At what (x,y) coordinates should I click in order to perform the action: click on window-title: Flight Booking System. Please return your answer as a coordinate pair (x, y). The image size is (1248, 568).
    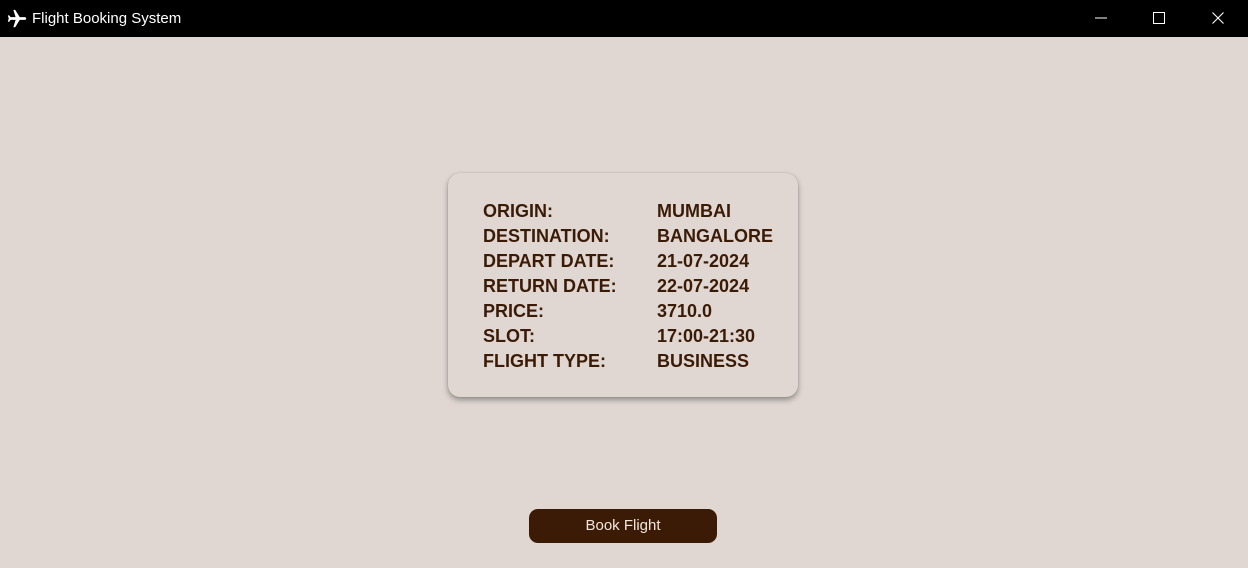
    Looking at the image, I should click on (107, 18).